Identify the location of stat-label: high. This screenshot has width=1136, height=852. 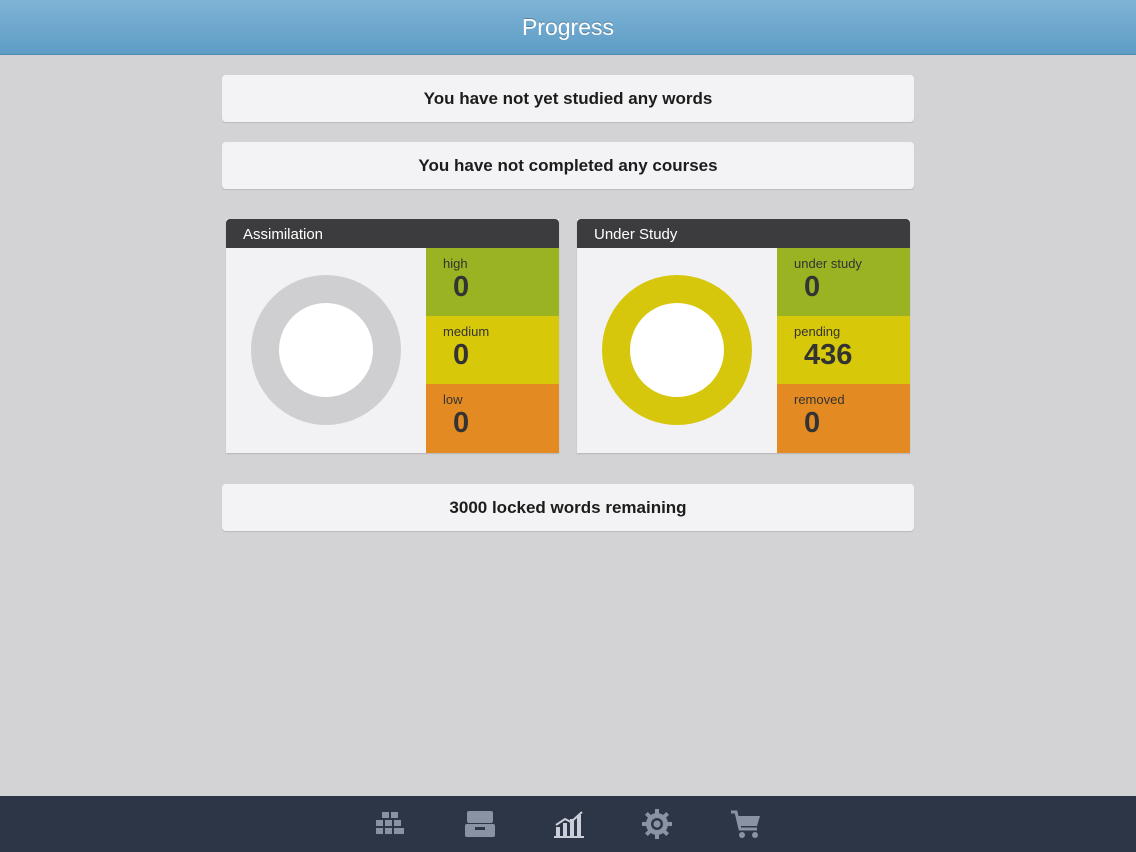
(455, 263).